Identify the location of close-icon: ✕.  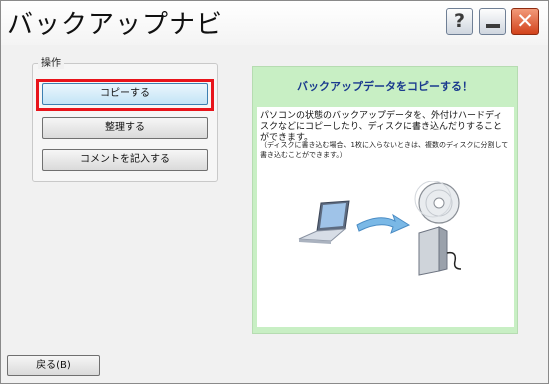
(525, 21).